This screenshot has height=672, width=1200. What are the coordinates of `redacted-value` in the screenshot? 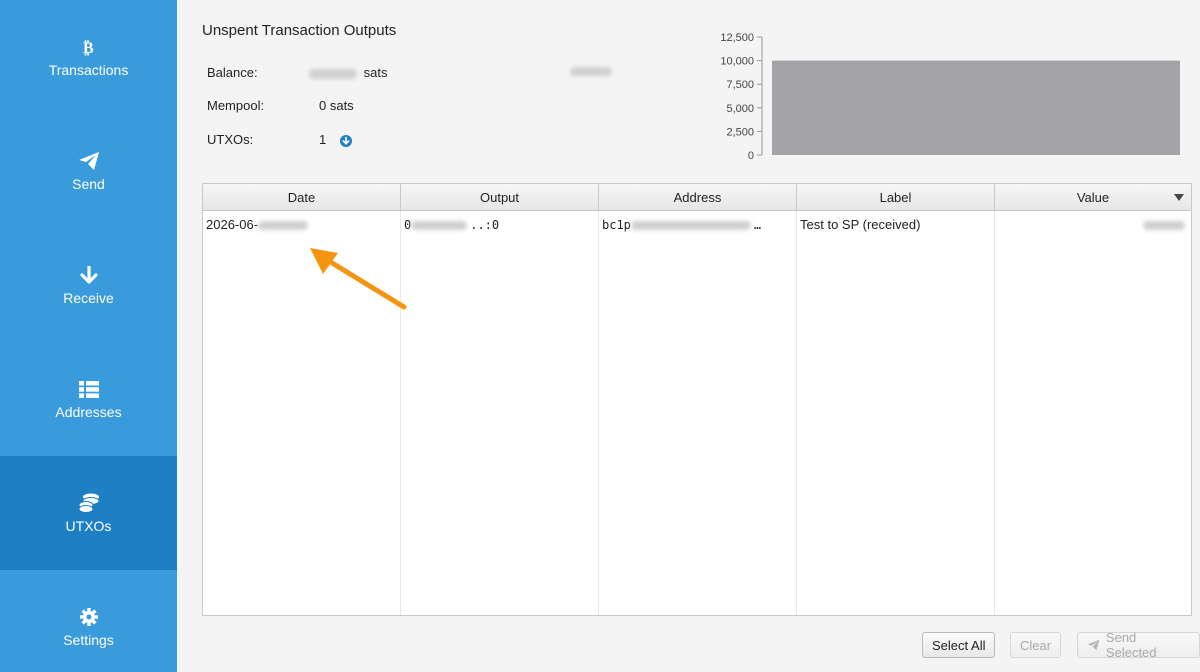 It's located at (1164, 226).